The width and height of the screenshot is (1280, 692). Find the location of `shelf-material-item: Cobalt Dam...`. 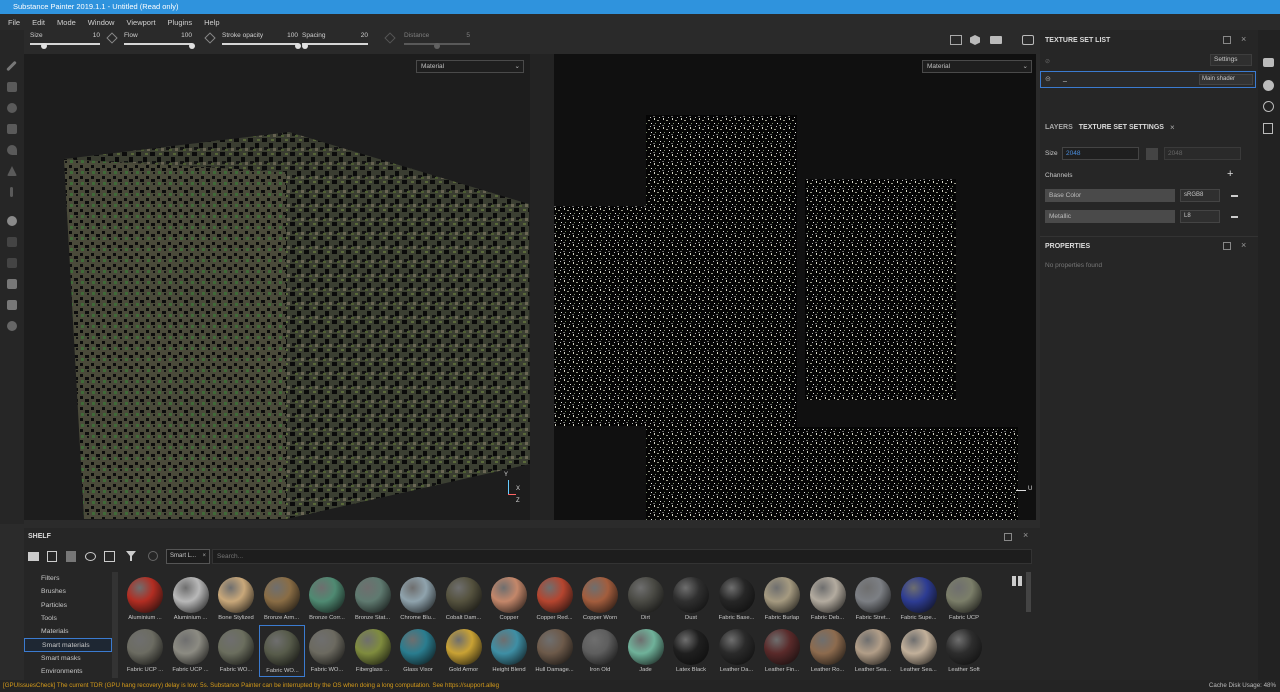

shelf-material-item: Cobalt Dam... is located at coordinates (464, 599).